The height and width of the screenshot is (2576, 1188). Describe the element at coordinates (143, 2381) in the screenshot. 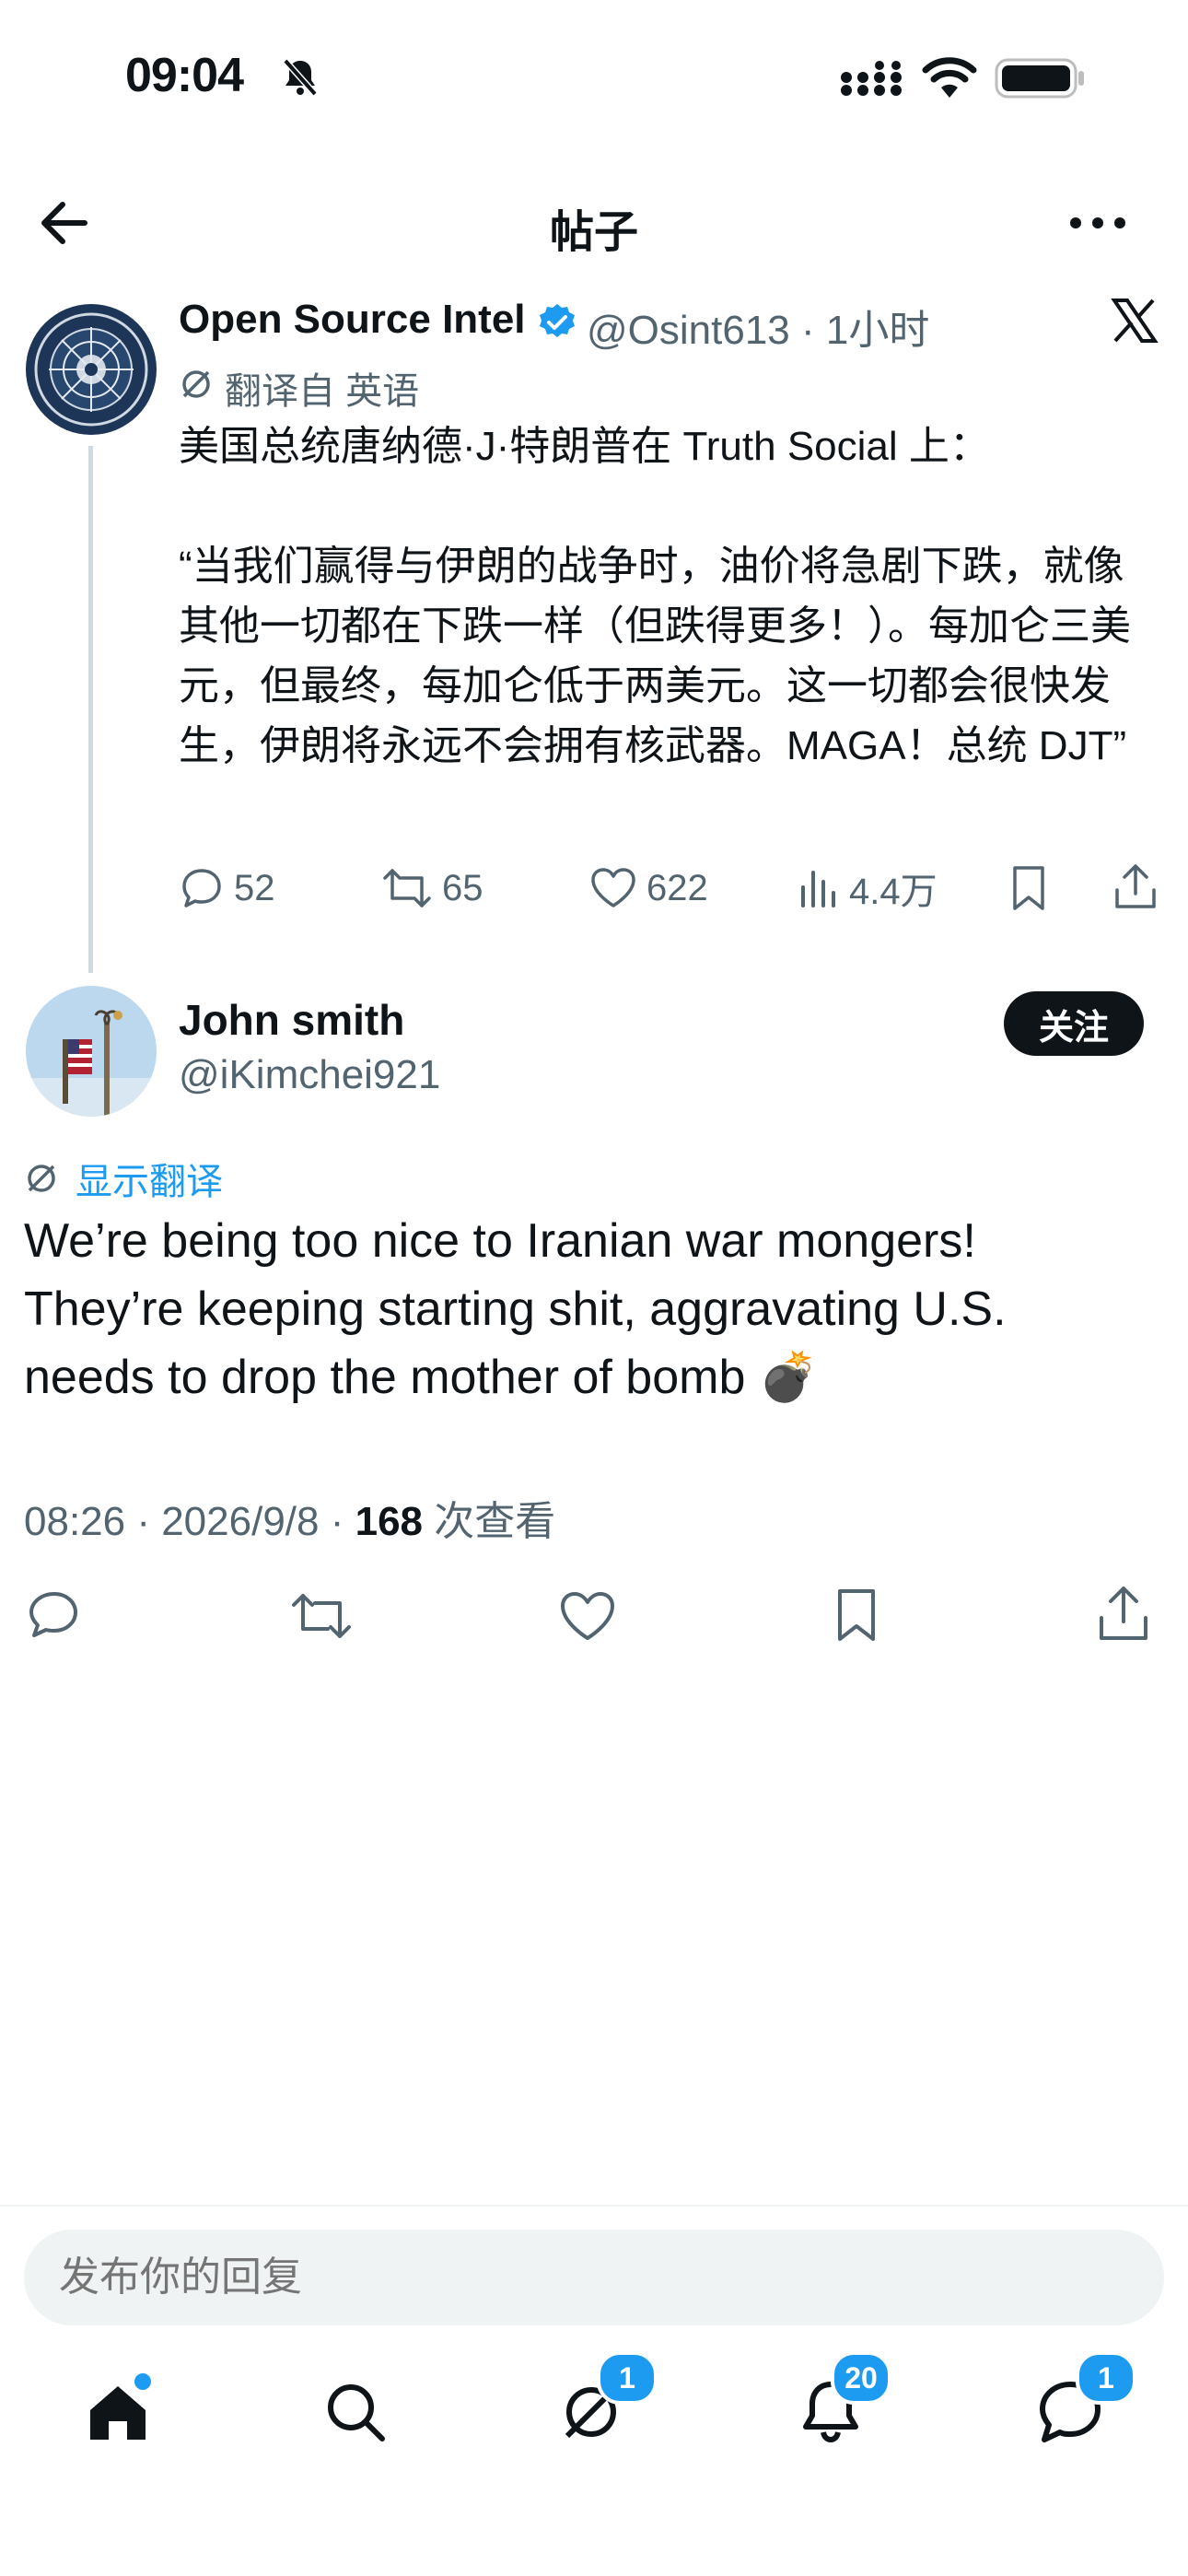

I see `home-new-dot` at that location.